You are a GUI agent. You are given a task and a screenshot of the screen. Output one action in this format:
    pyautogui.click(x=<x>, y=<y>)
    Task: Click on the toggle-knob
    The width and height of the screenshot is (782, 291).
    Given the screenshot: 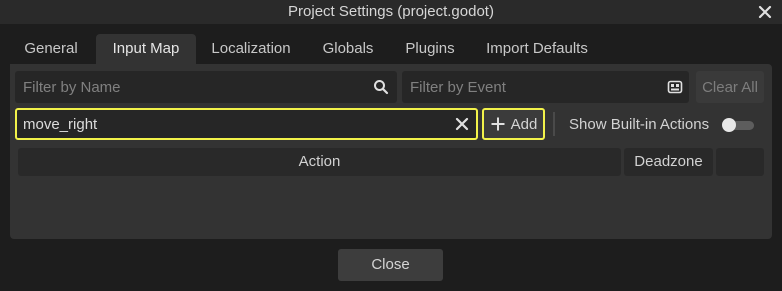 What is the action you would take?
    pyautogui.click(x=729, y=125)
    